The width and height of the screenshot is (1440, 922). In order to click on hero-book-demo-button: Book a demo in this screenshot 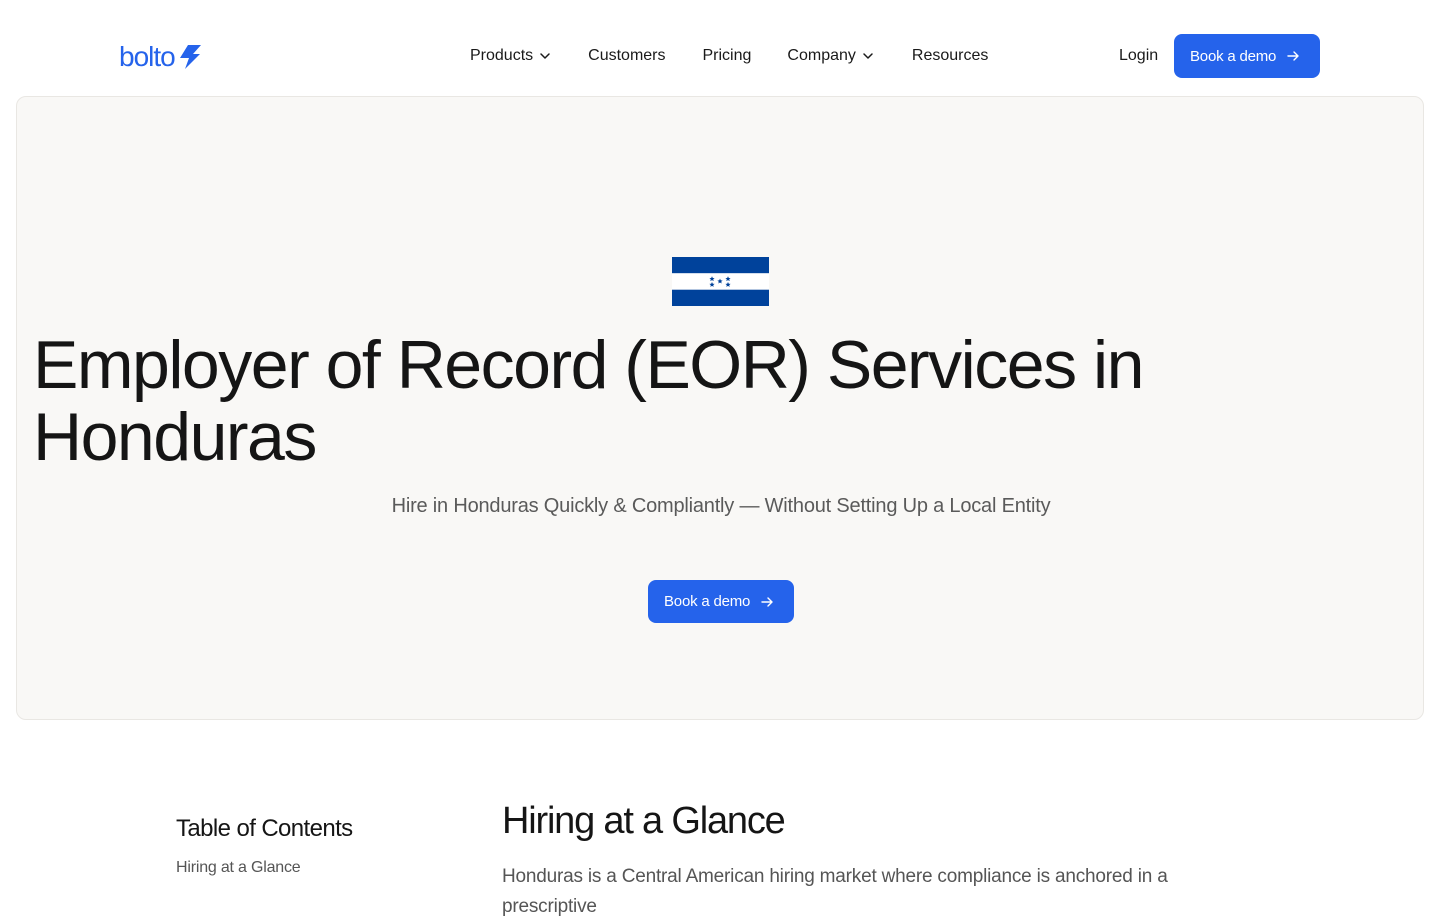, I will do `click(721, 601)`.